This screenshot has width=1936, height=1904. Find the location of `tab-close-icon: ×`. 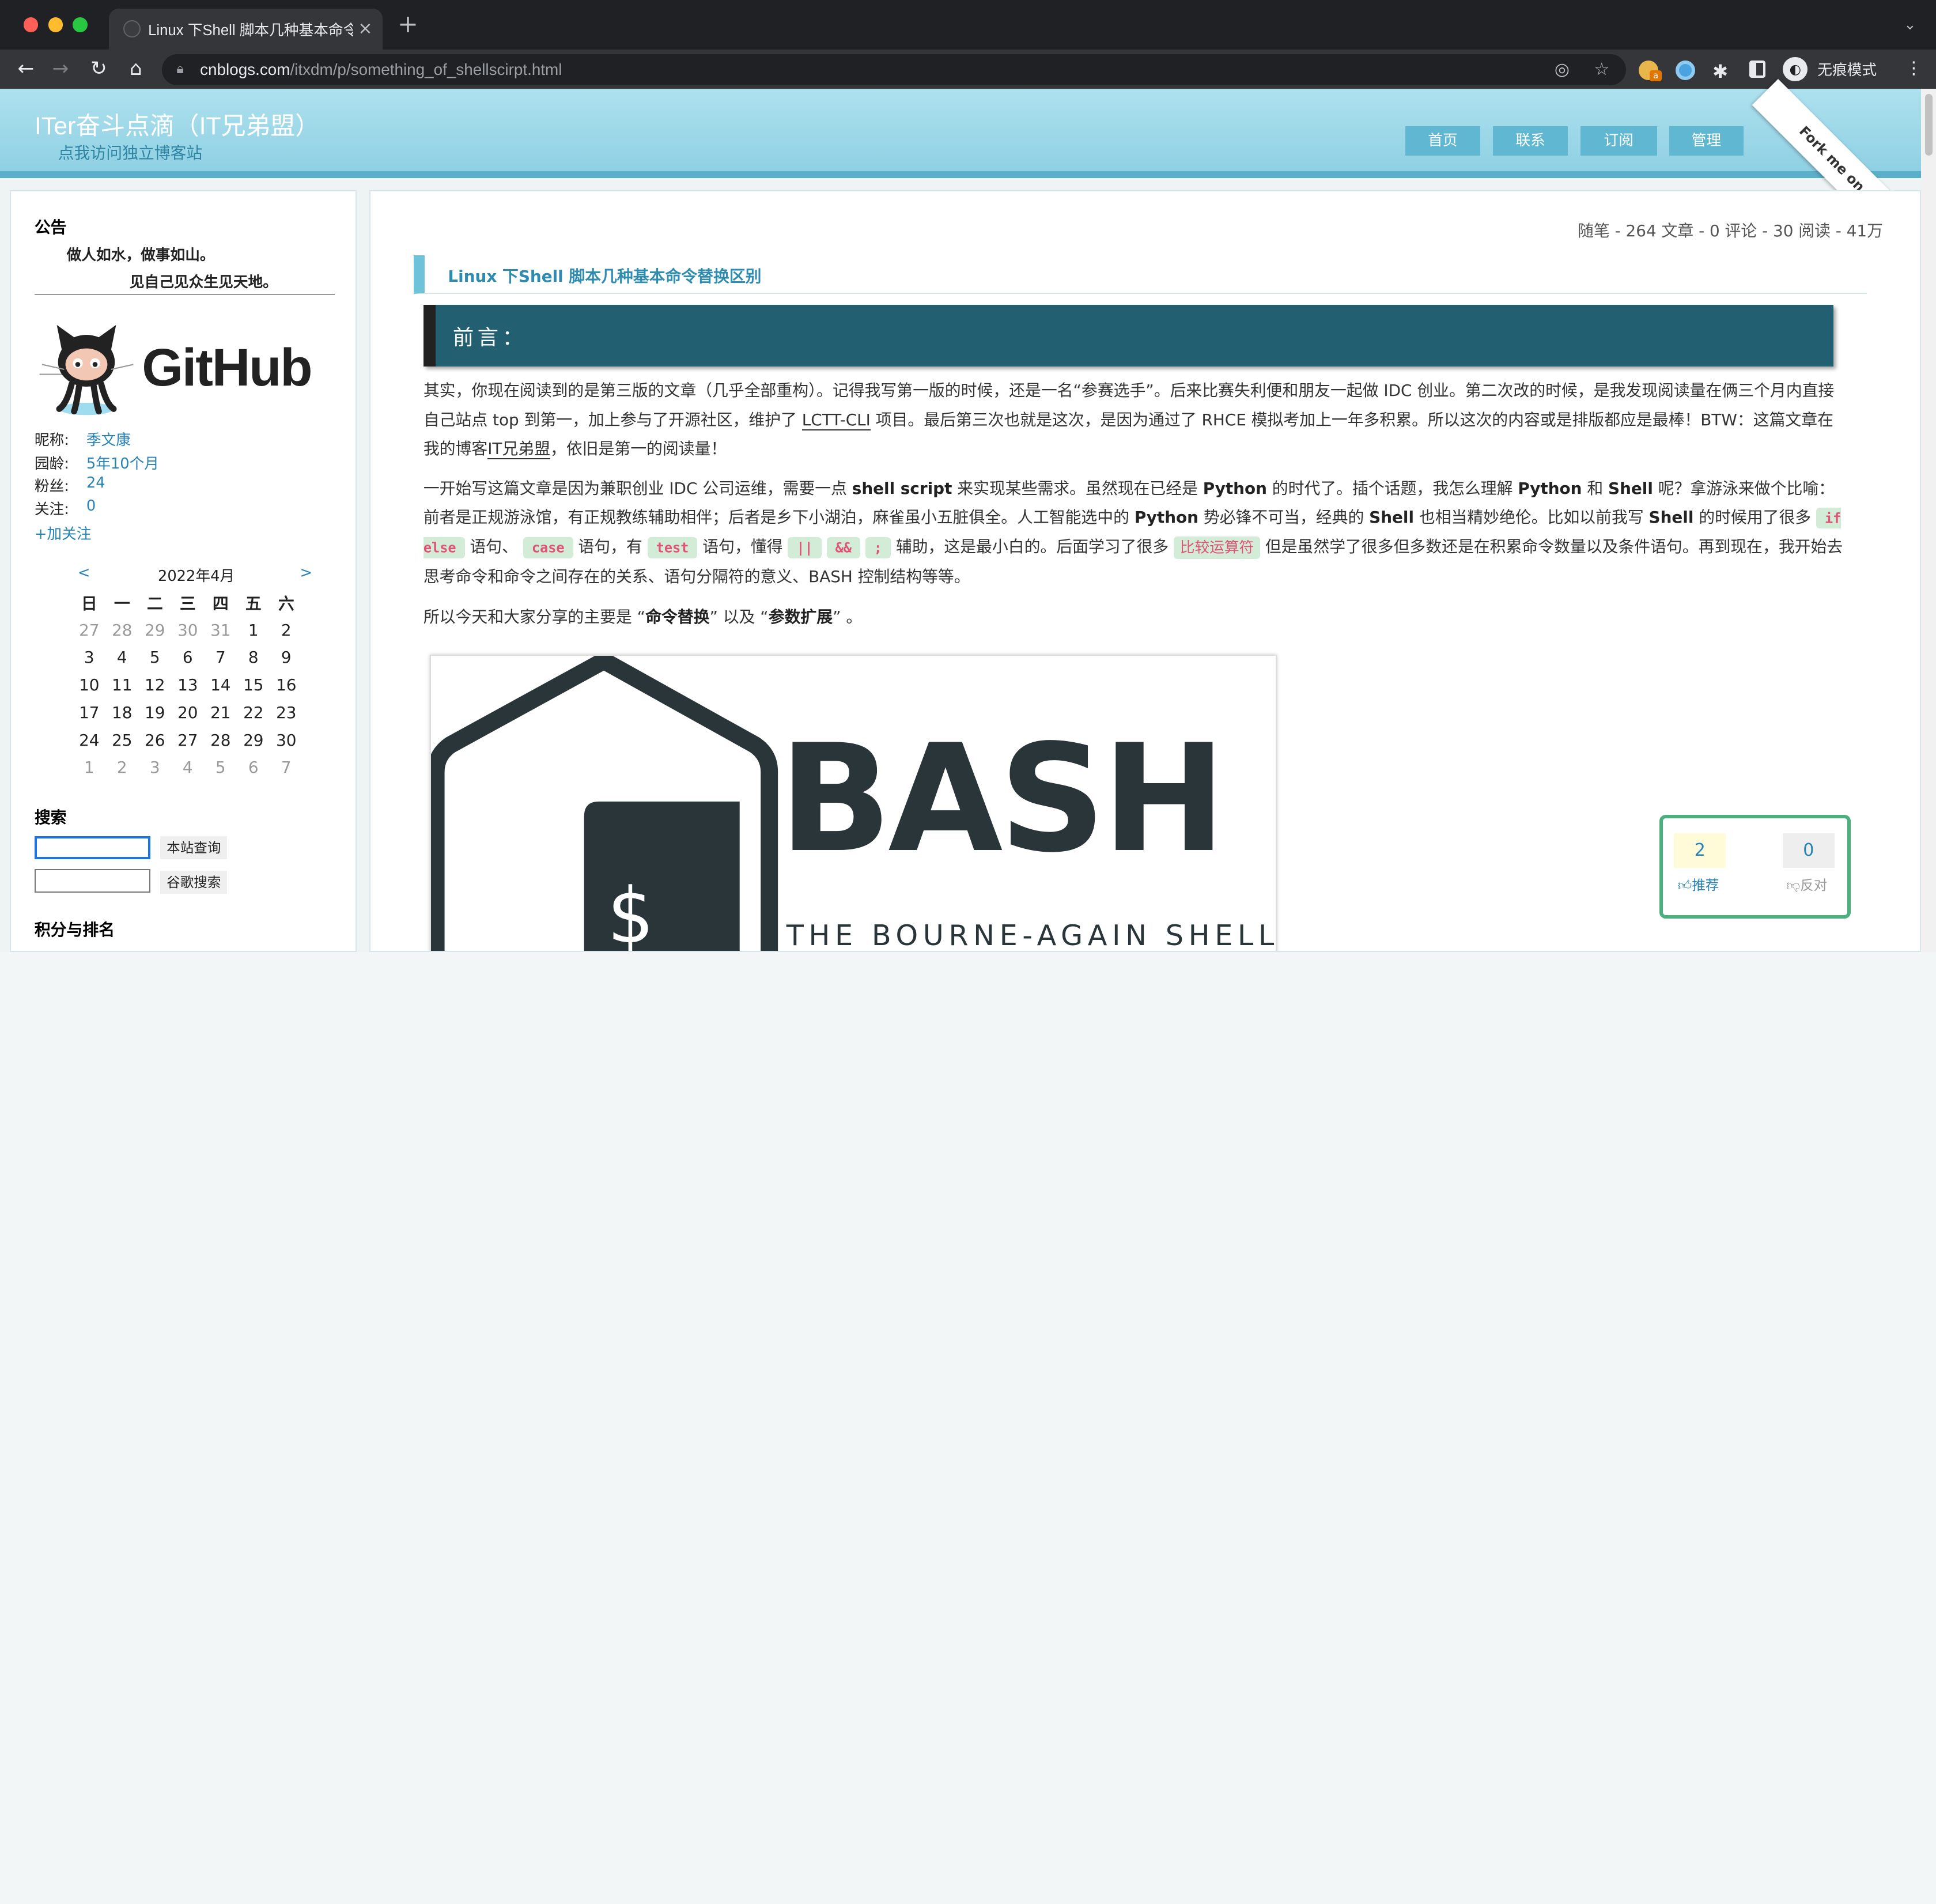

tab-close-icon: × is located at coordinates (365, 29).